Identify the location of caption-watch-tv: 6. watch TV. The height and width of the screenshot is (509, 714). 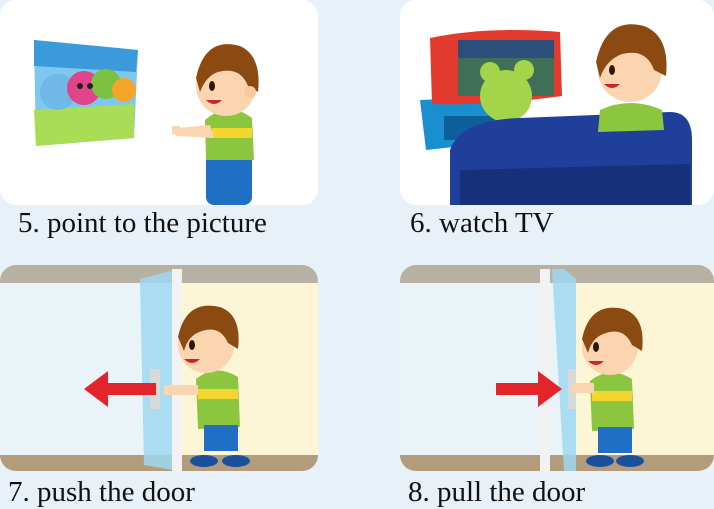
(482, 223).